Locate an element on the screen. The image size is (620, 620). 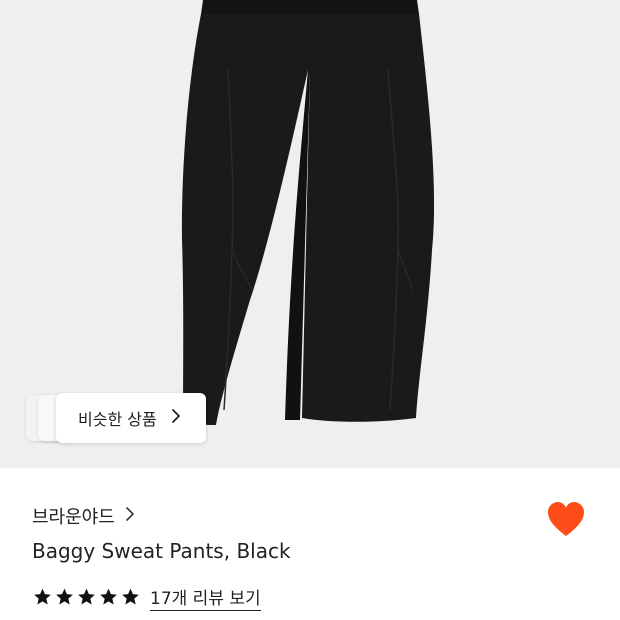
brand-name: 브라운야드 is located at coordinates (73, 517).